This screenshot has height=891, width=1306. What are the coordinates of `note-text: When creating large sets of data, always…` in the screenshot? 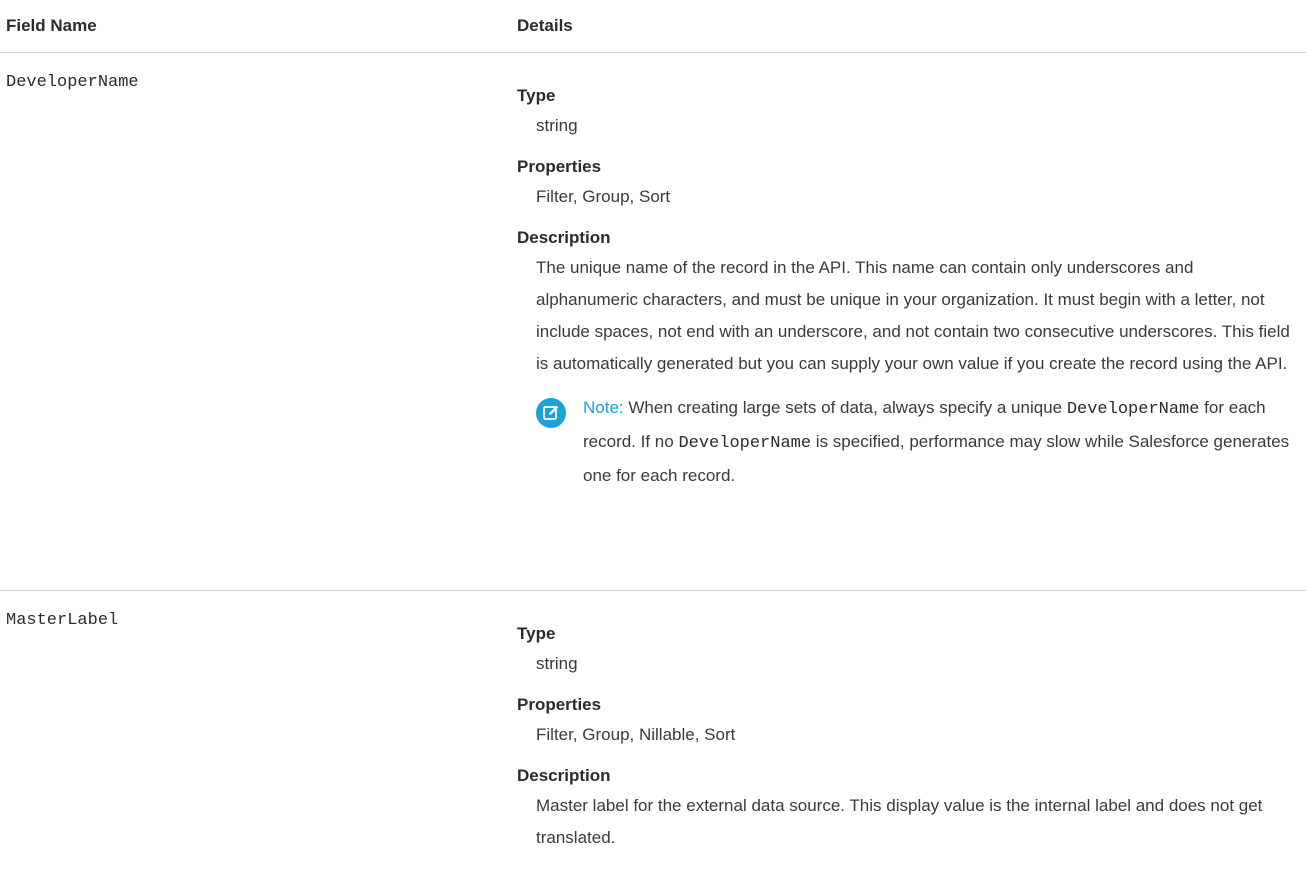 It's located at (845, 407).